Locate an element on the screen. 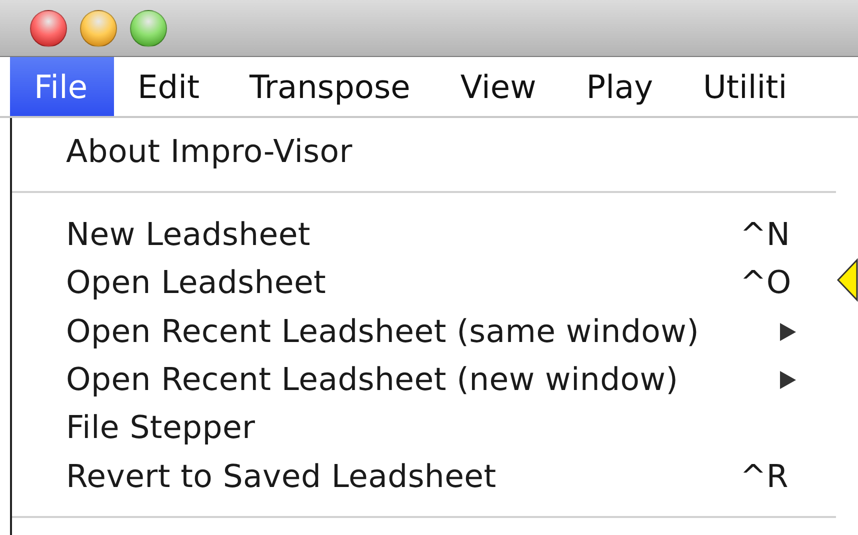 This screenshot has height=535, width=858. menu-item-label: Open Leadsheet is located at coordinates (196, 283).